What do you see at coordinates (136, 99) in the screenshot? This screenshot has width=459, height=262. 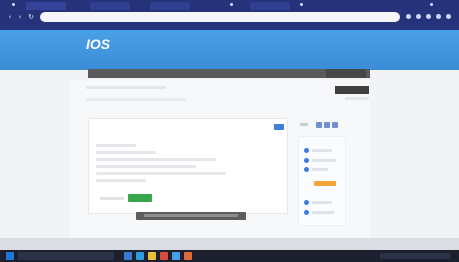 I see `page-subtitle` at bounding box center [136, 99].